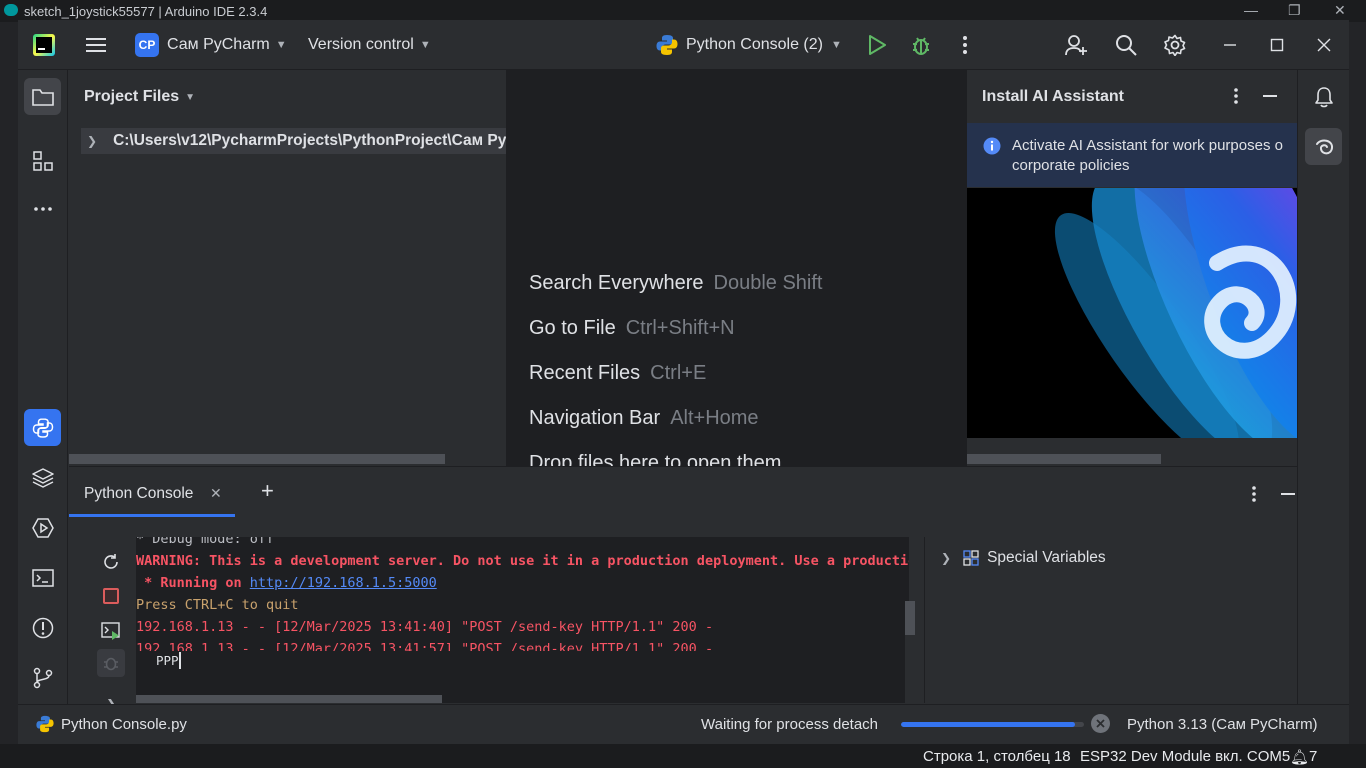 The width and height of the screenshot is (1366, 768). I want to click on arduino-logo-icon, so click(11, 10).